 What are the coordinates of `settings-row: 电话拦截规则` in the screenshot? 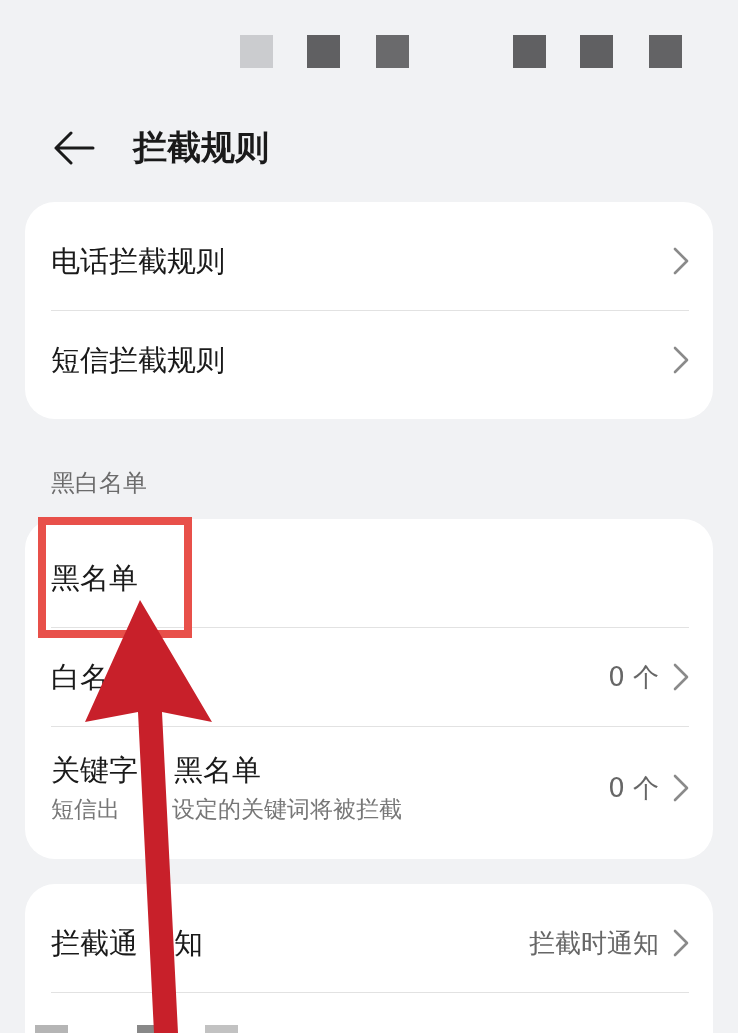 It's located at (369, 261).